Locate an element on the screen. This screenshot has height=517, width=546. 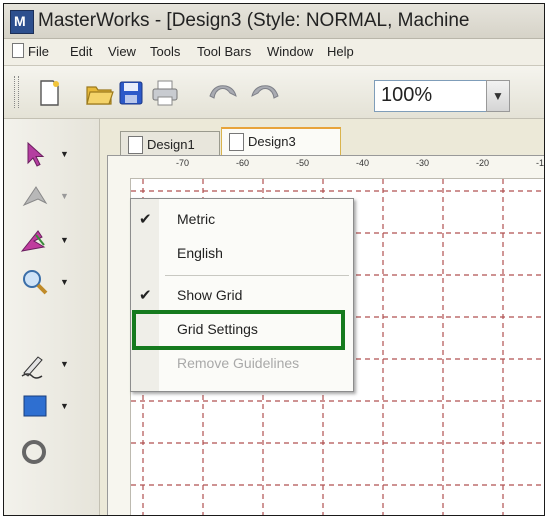
stitch-tool-icon is located at coordinates (35, 196).